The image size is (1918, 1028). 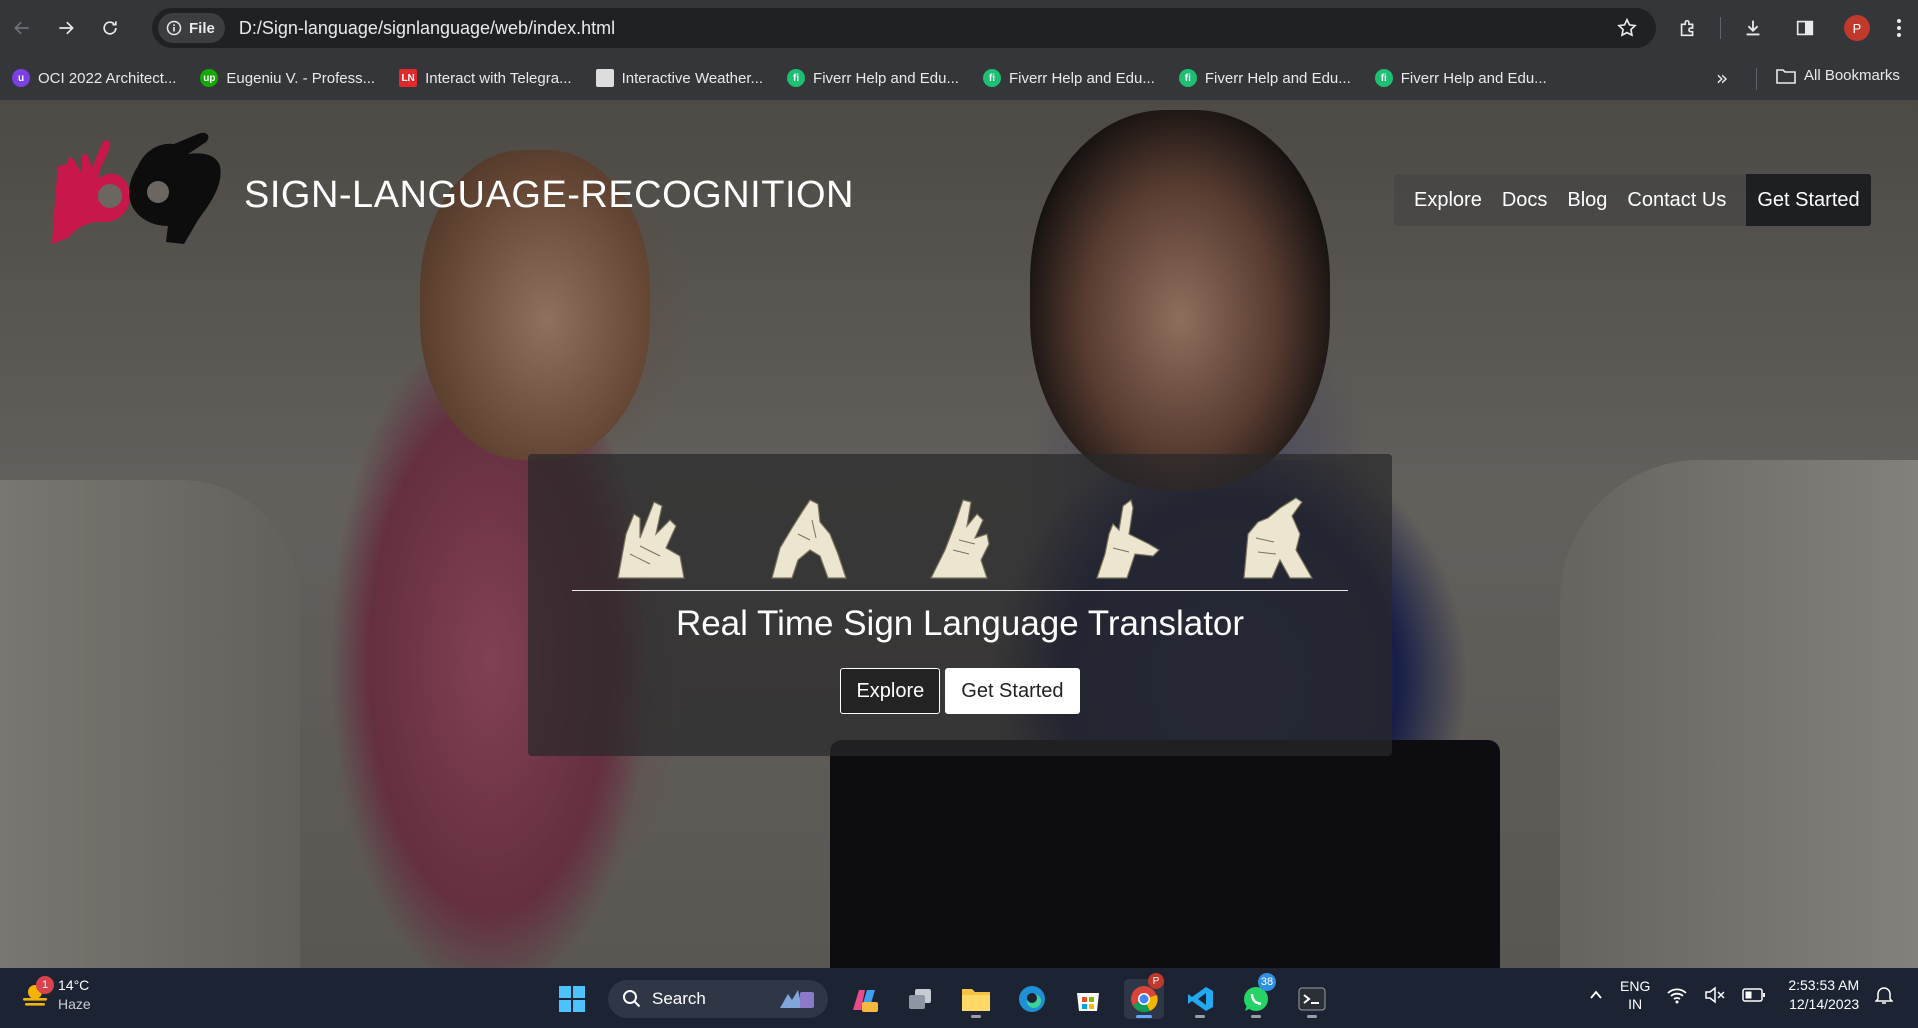 What do you see at coordinates (1267, 982) in the screenshot?
I see `whatsapp-unread-badge: 38` at bounding box center [1267, 982].